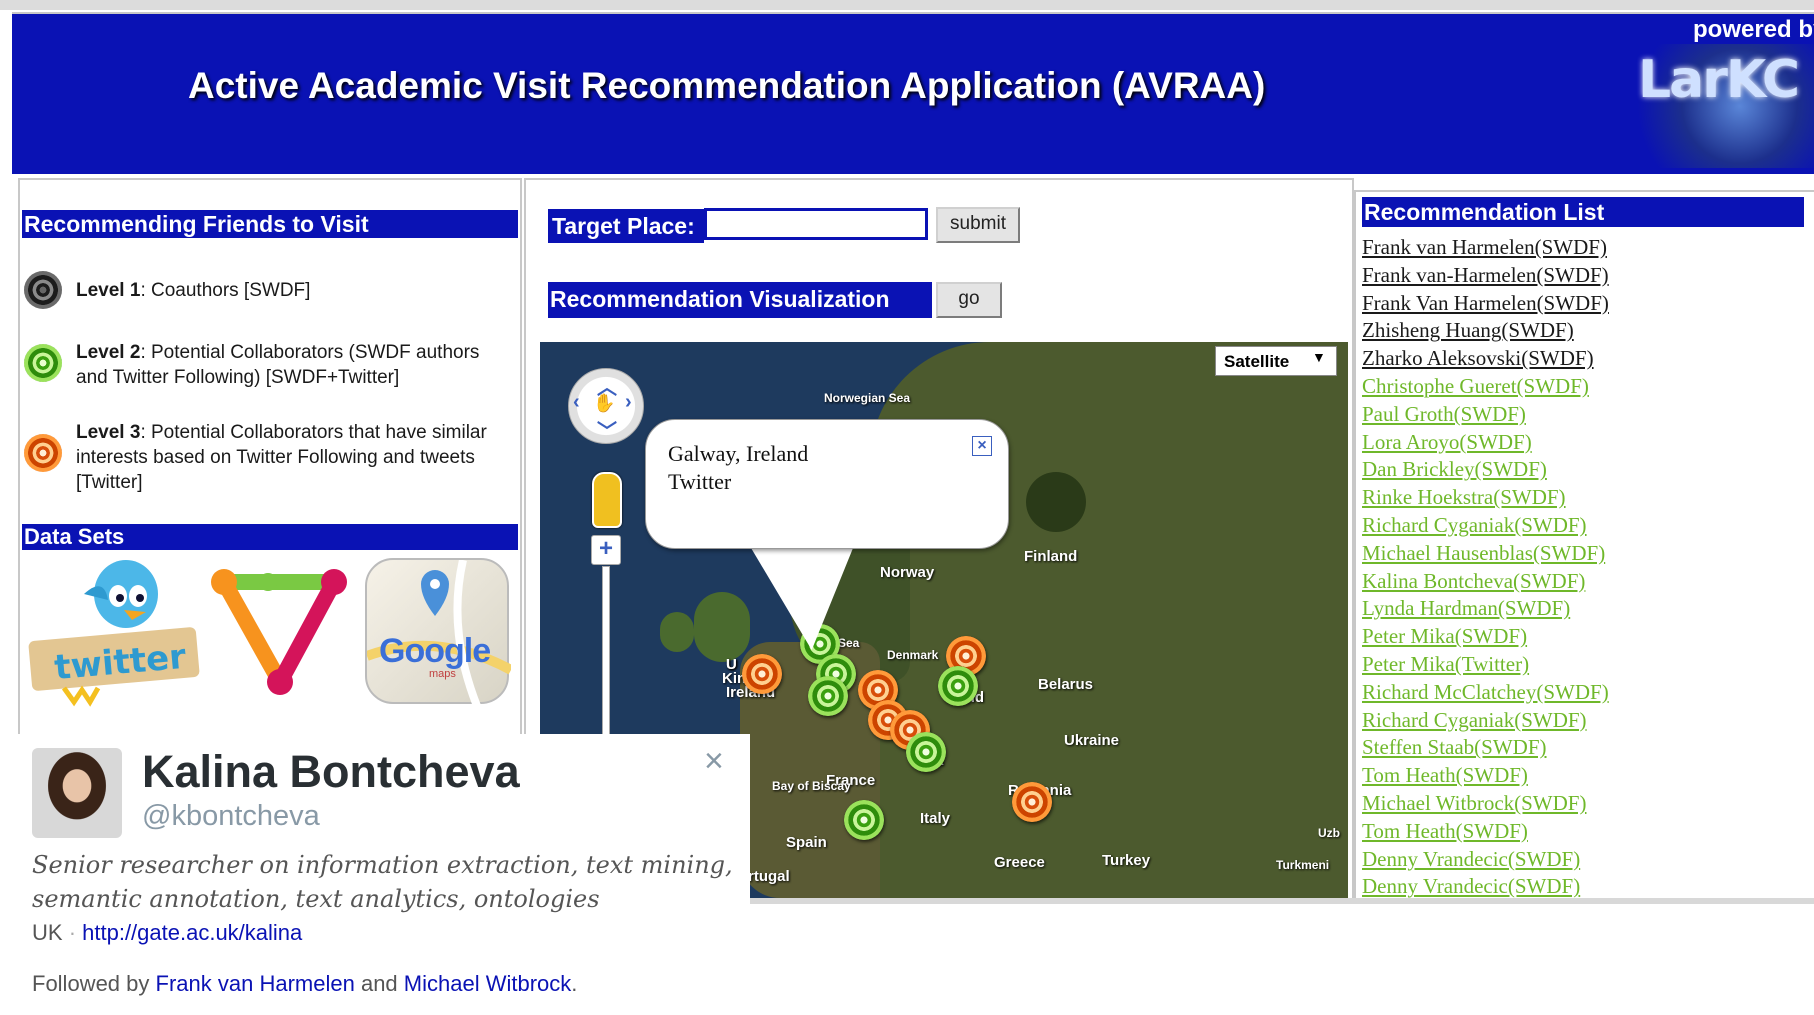 The image size is (1814, 1015). Describe the element at coordinates (1582, 748) in the screenshot. I see `recommendation-link: Steffen Staab(SWDF)` at that location.